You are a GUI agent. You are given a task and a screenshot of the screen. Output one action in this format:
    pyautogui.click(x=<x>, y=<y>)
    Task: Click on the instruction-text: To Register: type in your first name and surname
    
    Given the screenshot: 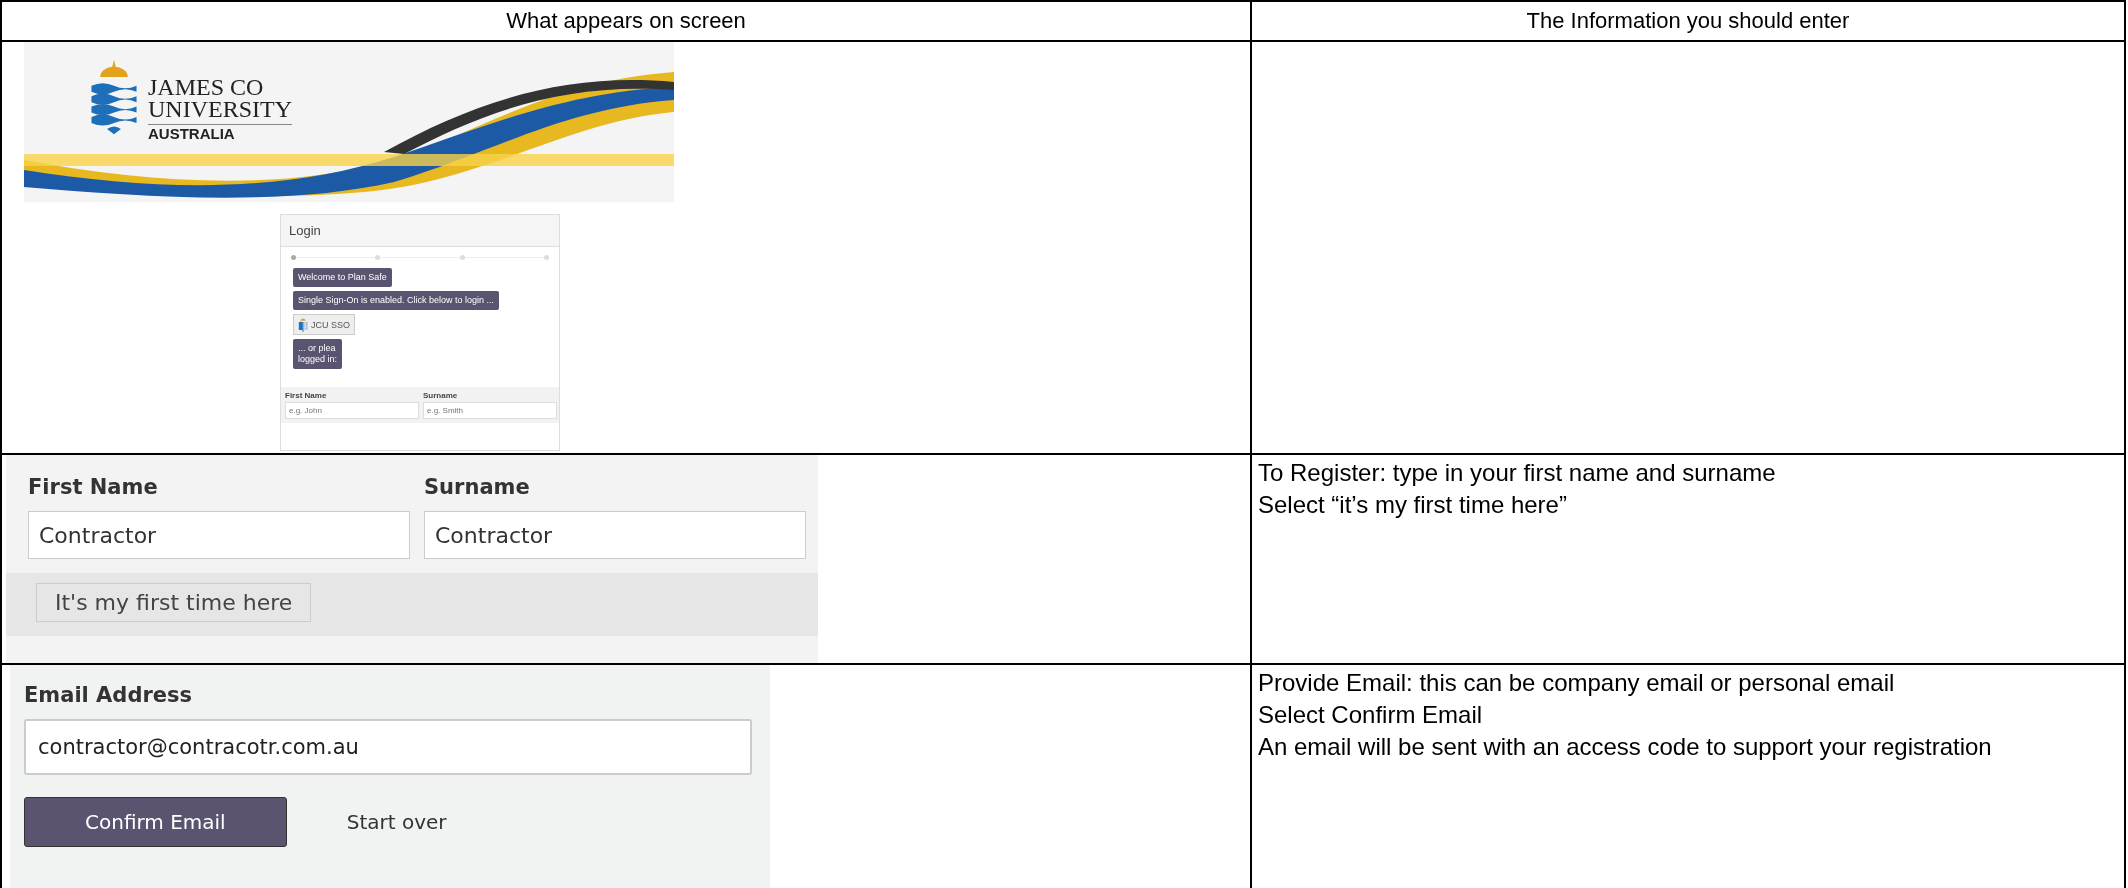 What is the action you would take?
    pyautogui.click(x=1517, y=473)
    